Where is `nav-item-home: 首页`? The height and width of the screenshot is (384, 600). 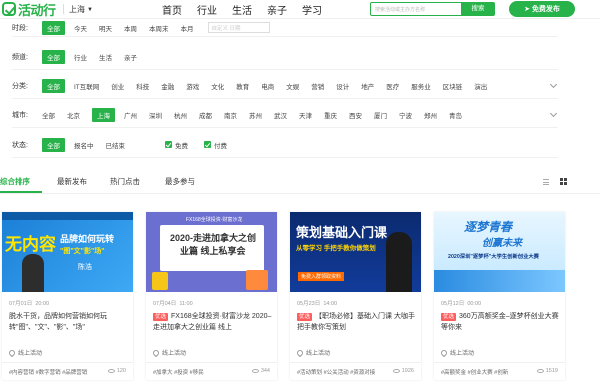
nav-item-home: 首页 is located at coordinates (172, 9).